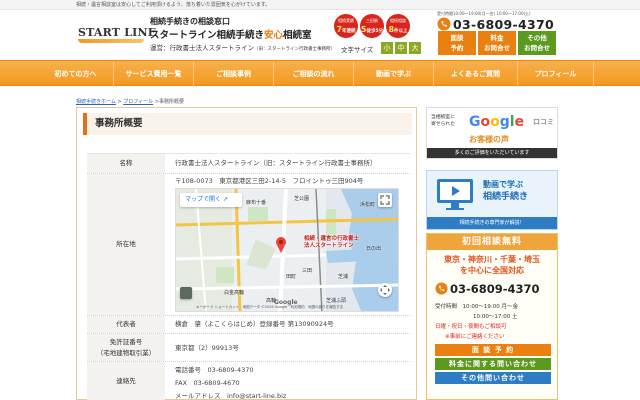 The width and height of the screenshot is (640, 400). What do you see at coordinates (126, 352) in the screenshot?
I see `row-license-header-2: （宅地建物取引業）` at bounding box center [126, 352].